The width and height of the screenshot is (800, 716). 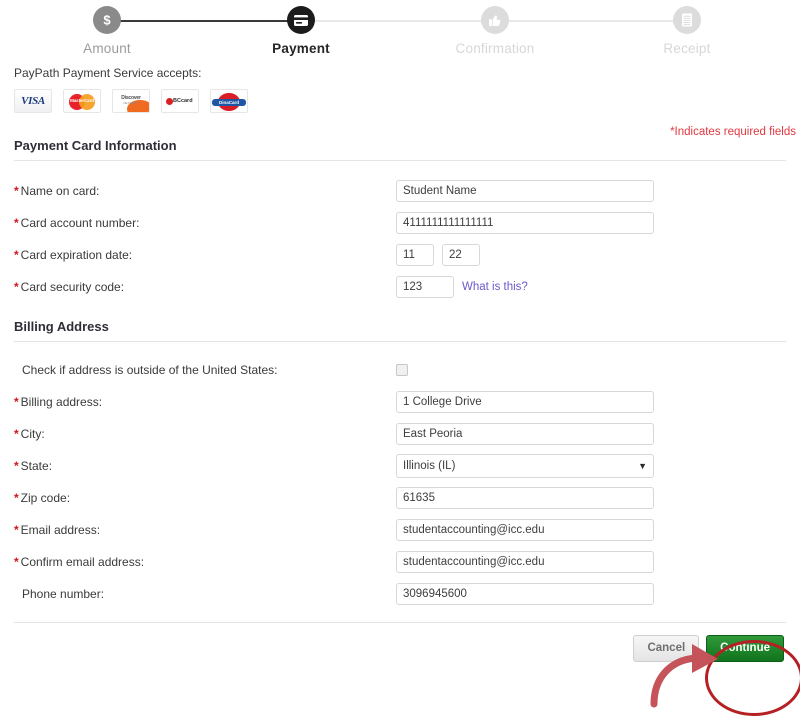 I want to click on dinacard-logo: DinaCard, so click(x=229, y=101).